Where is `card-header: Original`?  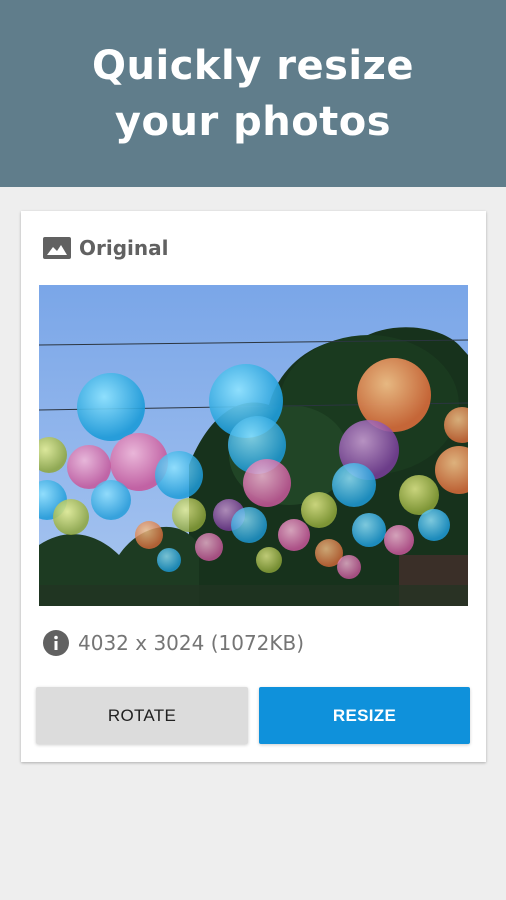
card-header: Original is located at coordinates (105, 248).